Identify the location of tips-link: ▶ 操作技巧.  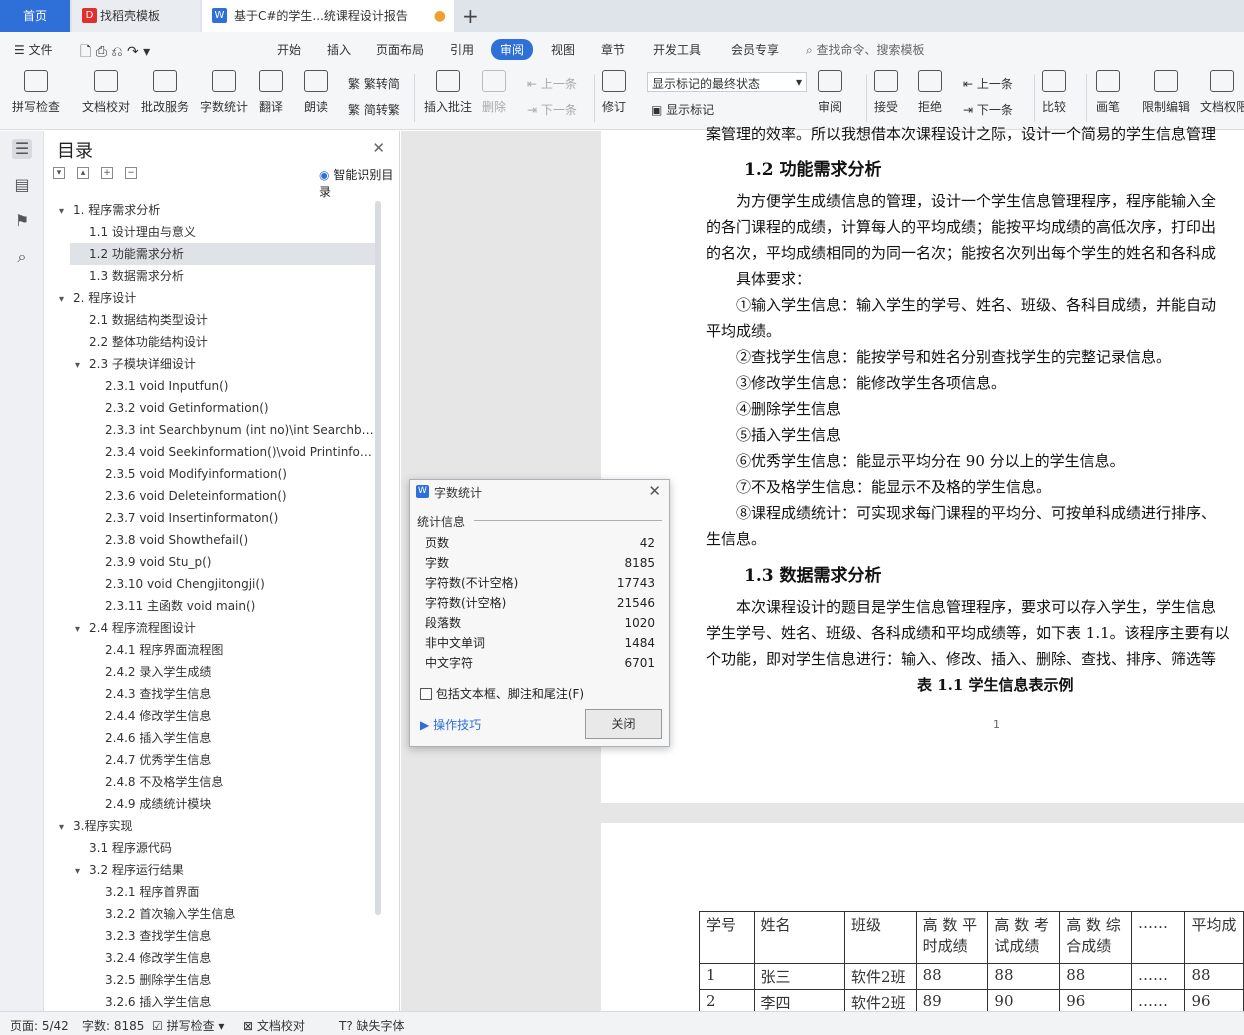
(450, 724).